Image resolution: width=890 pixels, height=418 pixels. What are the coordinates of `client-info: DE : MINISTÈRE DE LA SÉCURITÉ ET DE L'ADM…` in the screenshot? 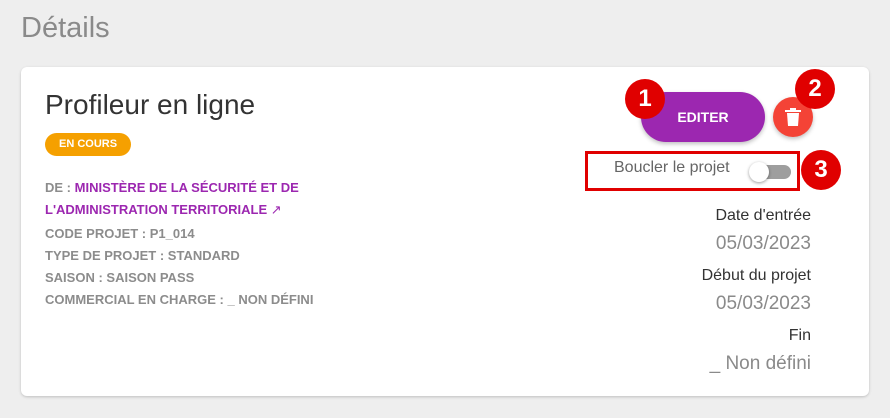 It's located at (210, 199).